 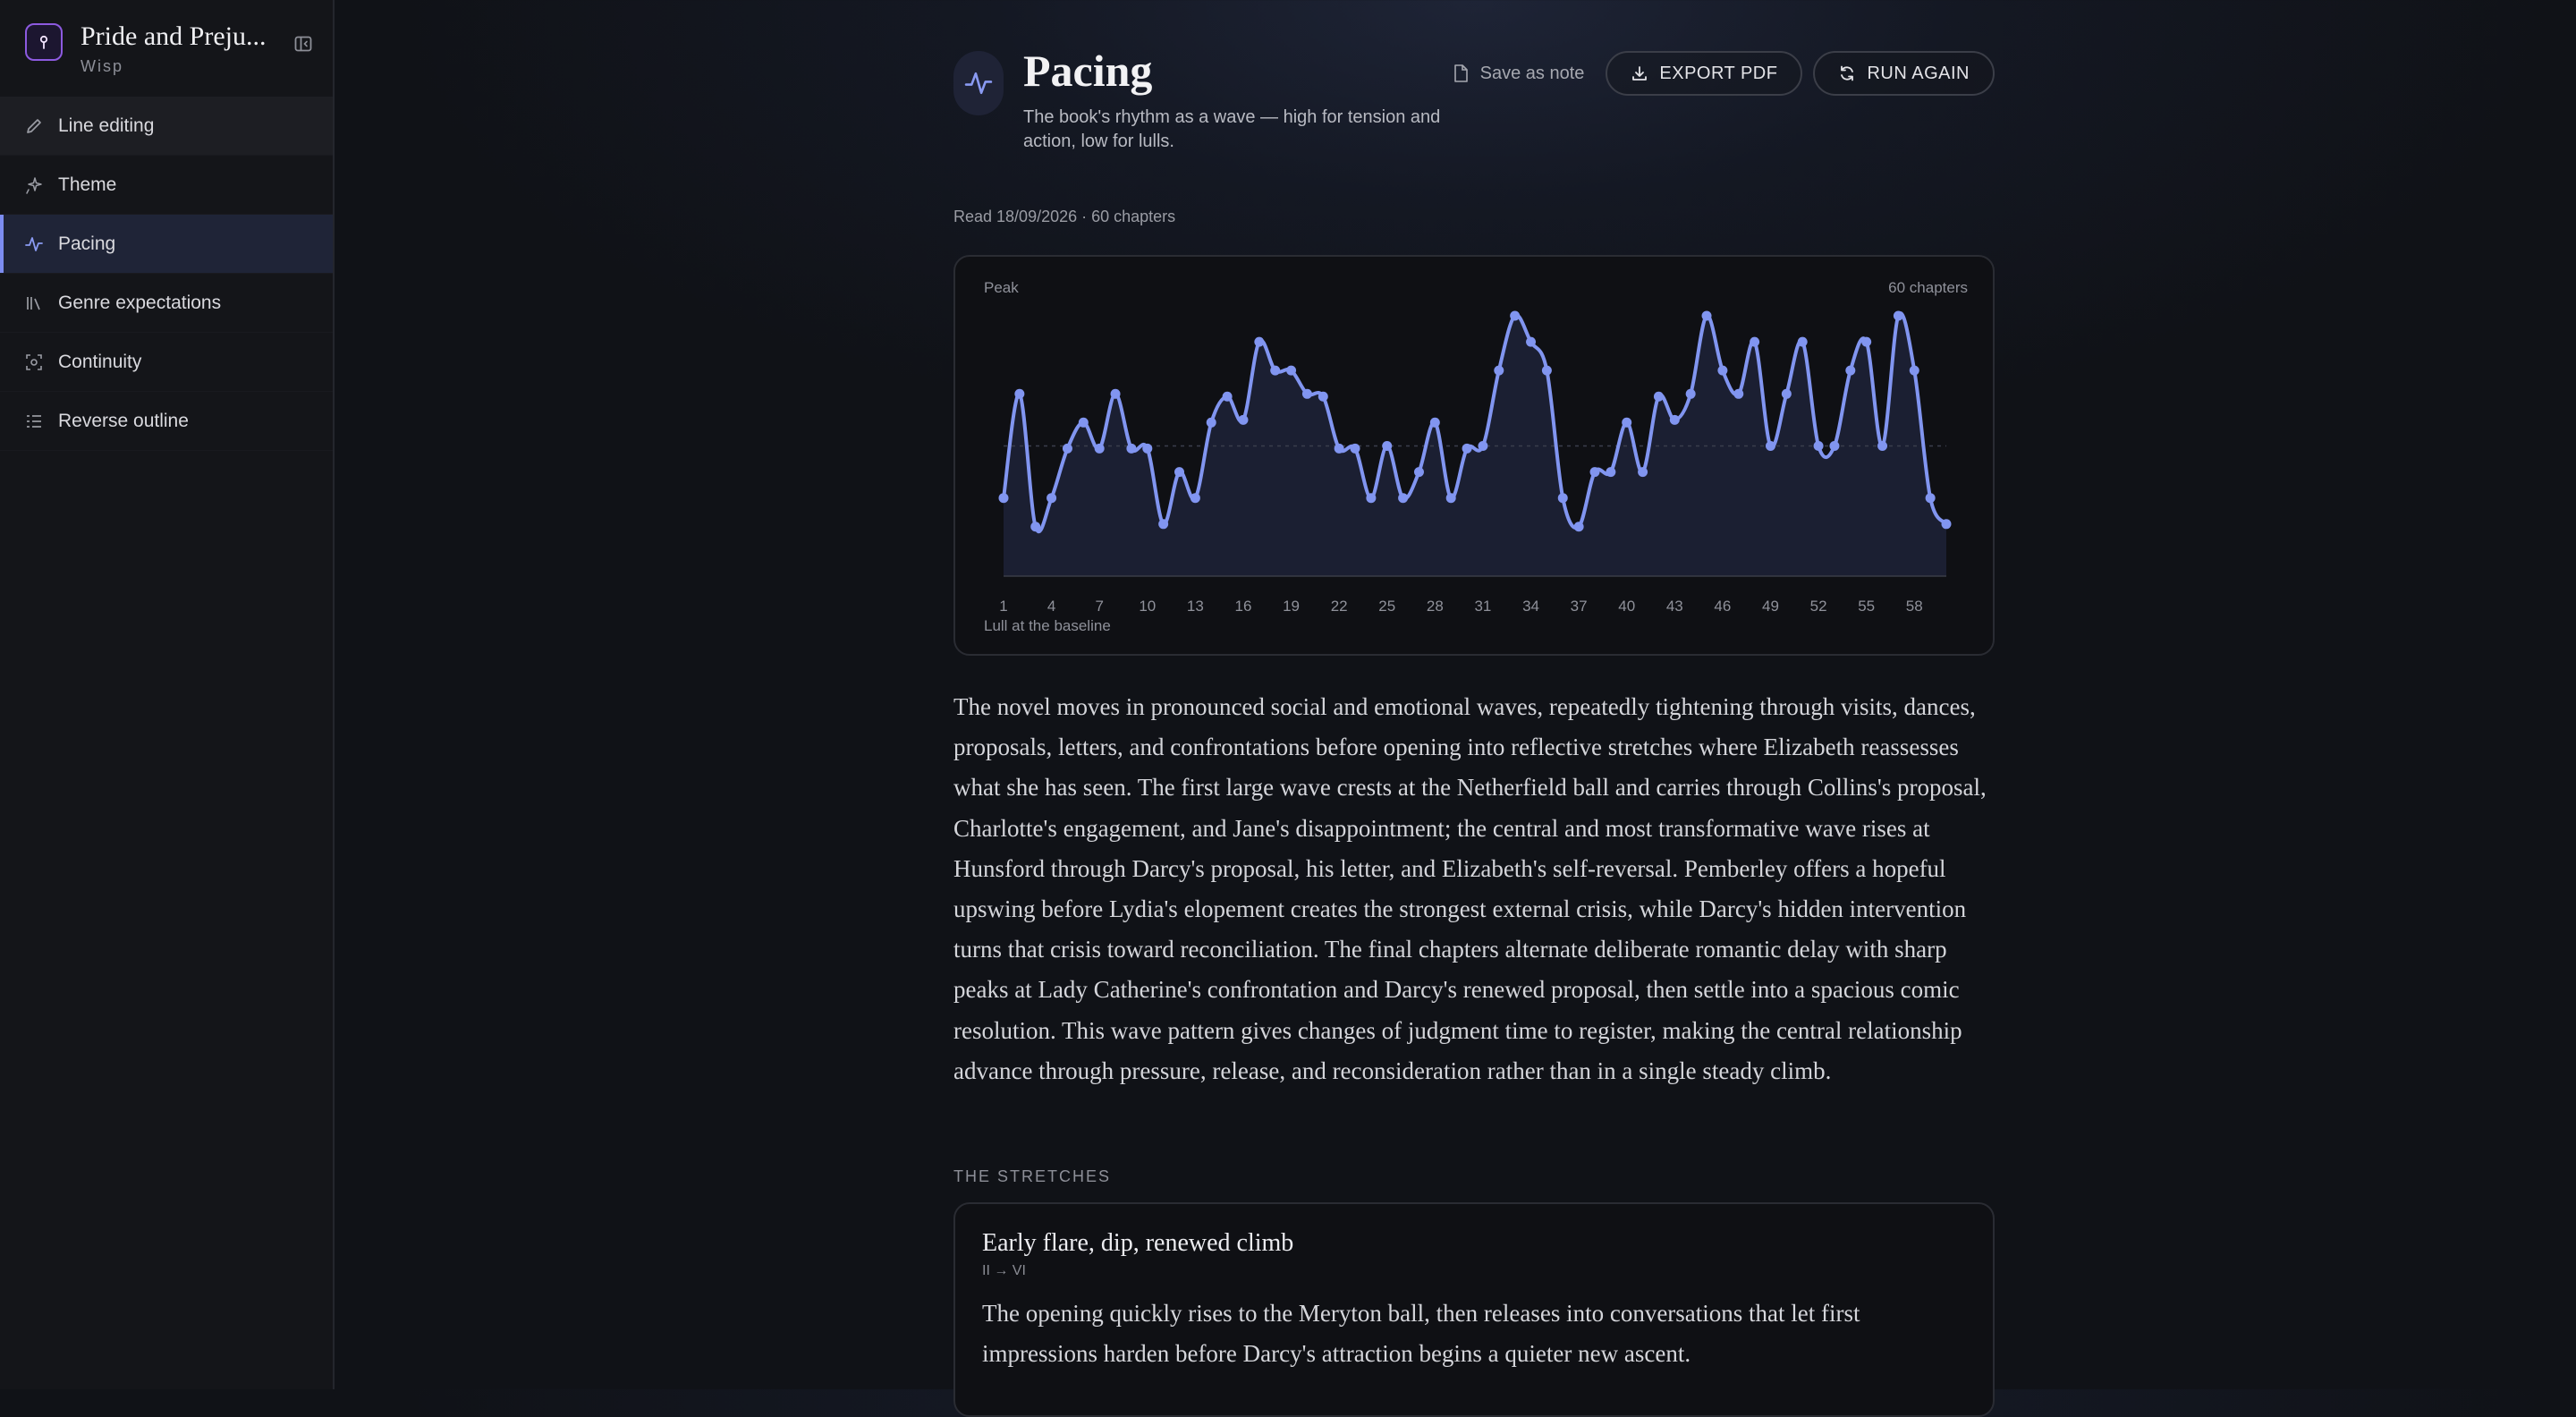 What do you see at coordinates (1047, 625) in the screenshot?
I see `chart-lull-label: Lull at the baseline` at bounding box center [1047, 625].